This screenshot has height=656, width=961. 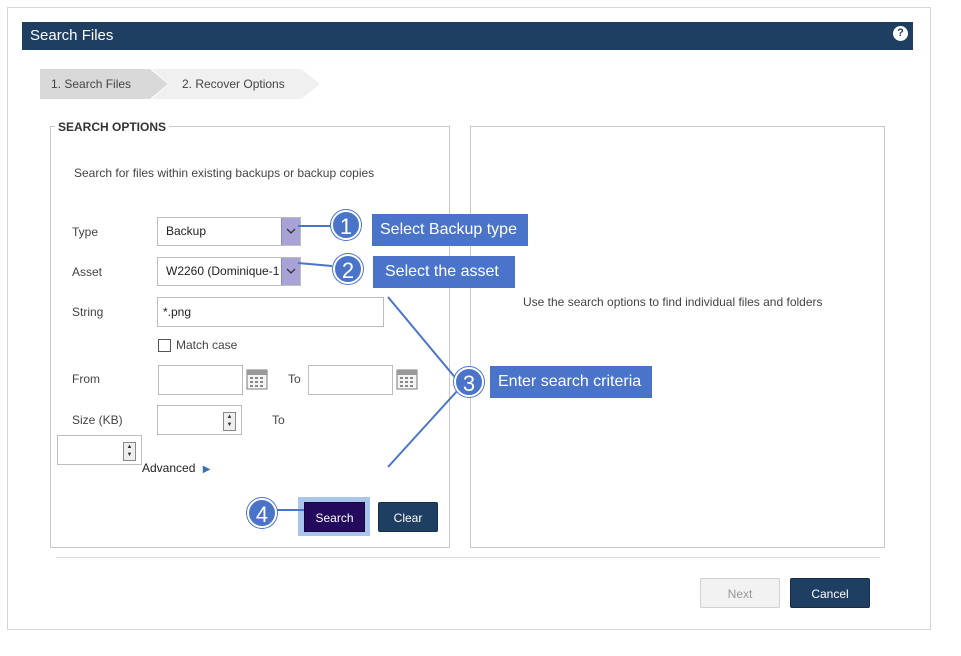 What do you see at coordinates (346, 225) in the screenshot?
I see `callout-number-1: 1` at bounding box center [346, 225].